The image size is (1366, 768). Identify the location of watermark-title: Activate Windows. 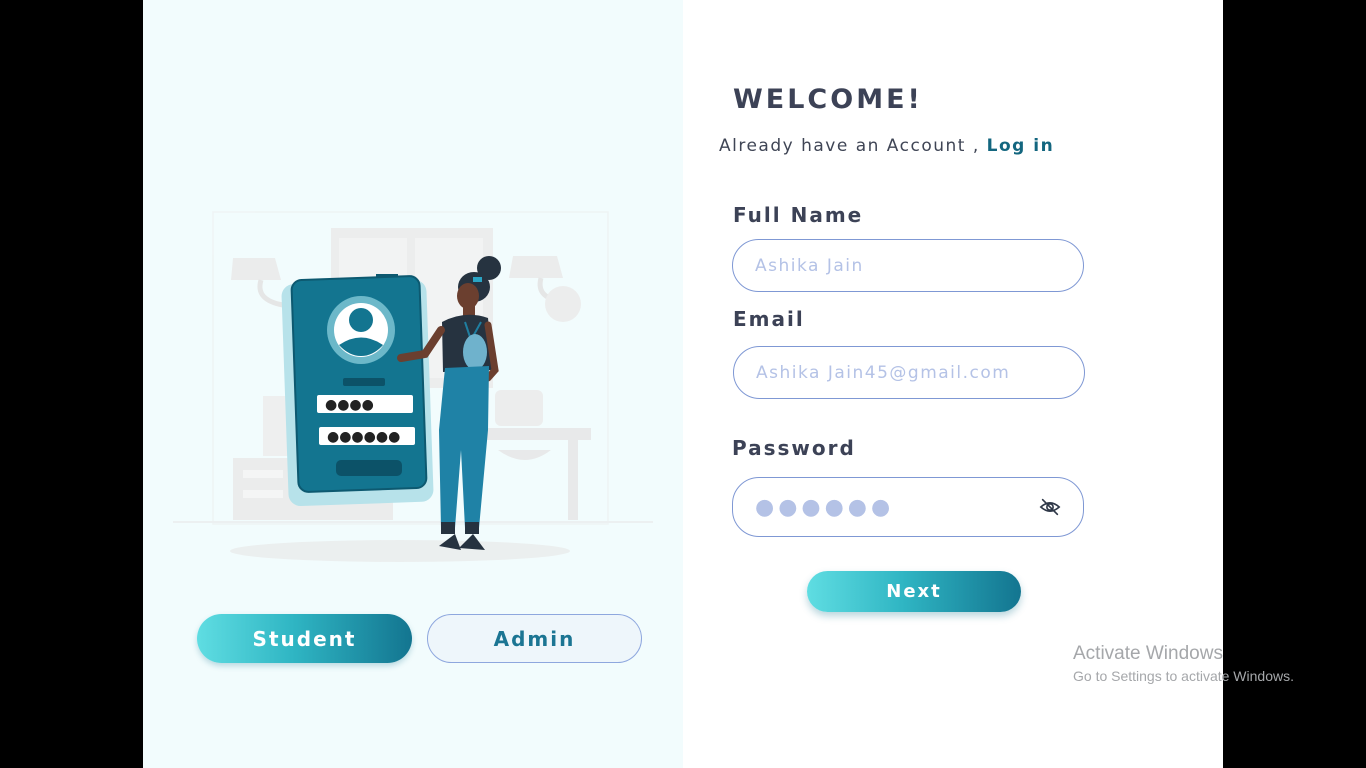
(1148, 653).